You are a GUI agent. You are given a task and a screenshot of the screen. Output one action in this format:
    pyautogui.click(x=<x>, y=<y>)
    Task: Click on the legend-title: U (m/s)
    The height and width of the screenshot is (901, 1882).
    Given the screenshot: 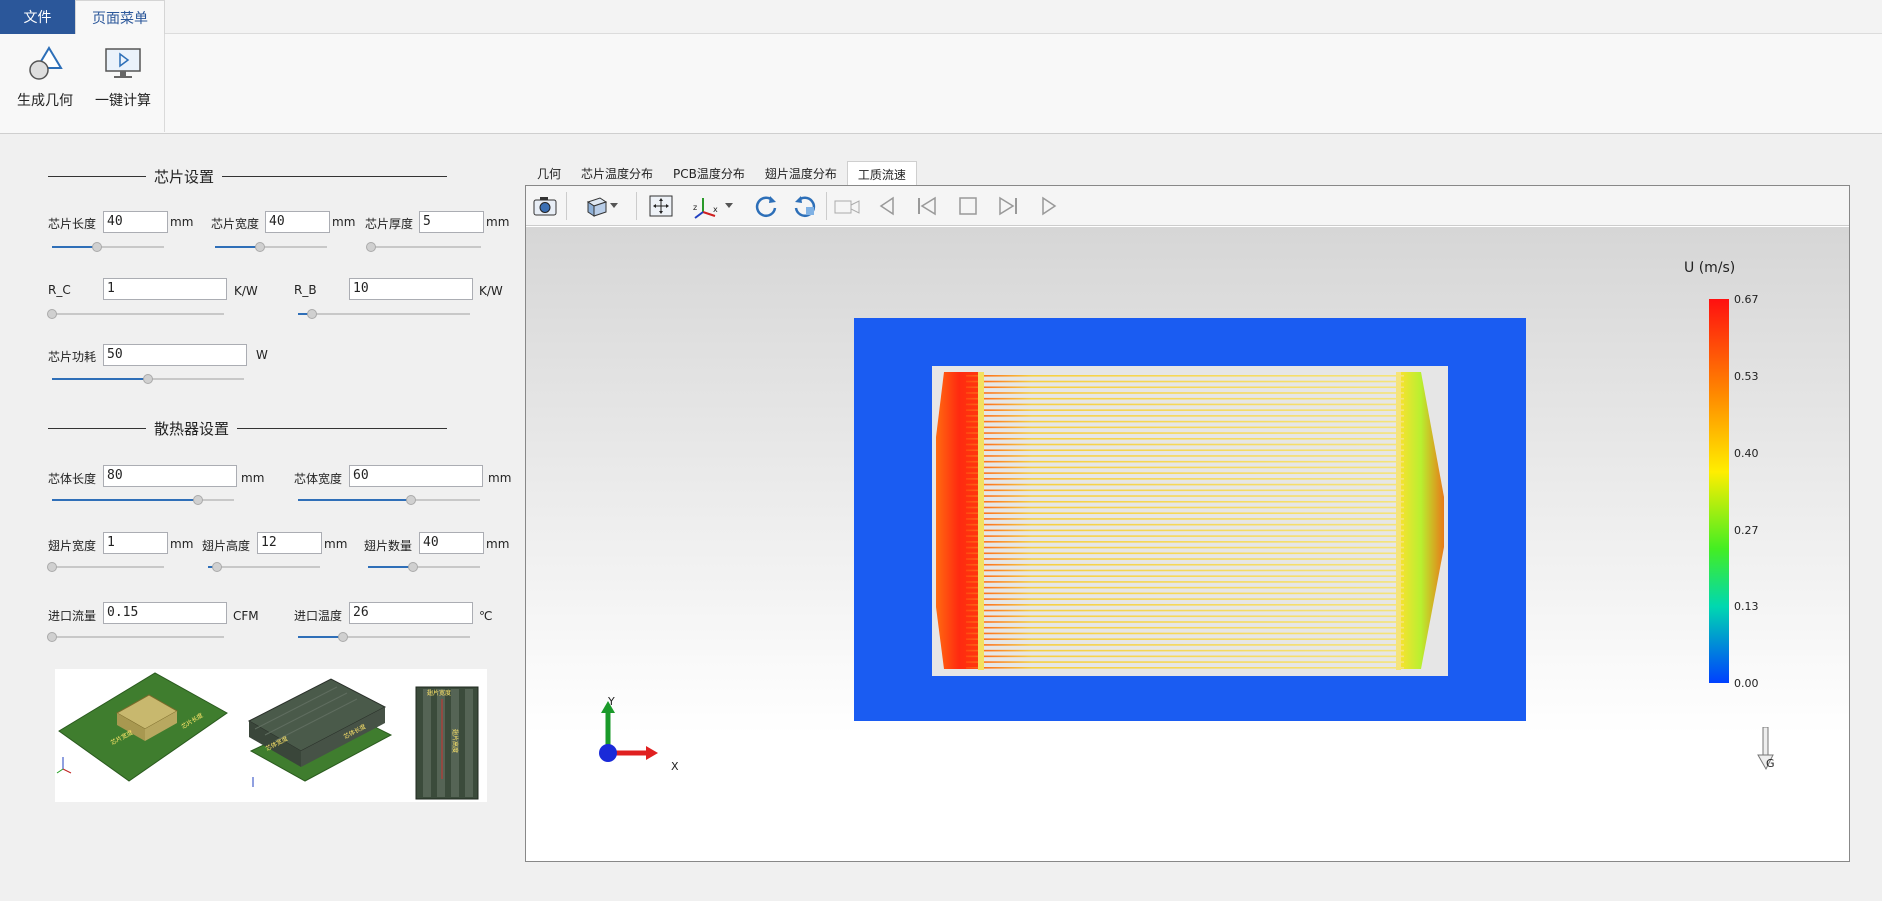 What is the action you would take?
    pyautogui.click(x=1710, y=268)
    